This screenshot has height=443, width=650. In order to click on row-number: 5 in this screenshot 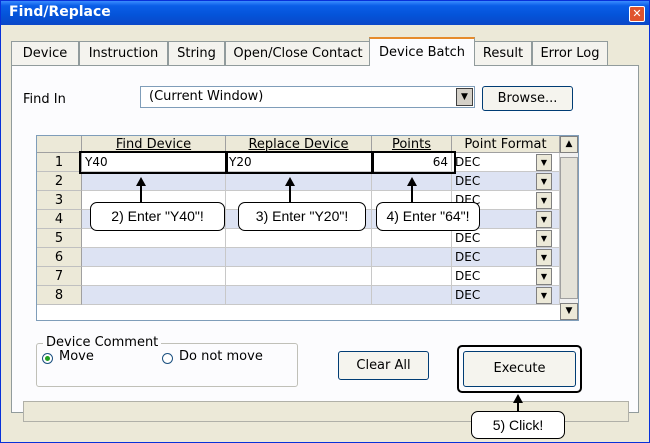, I will do `click(59, 238)`.